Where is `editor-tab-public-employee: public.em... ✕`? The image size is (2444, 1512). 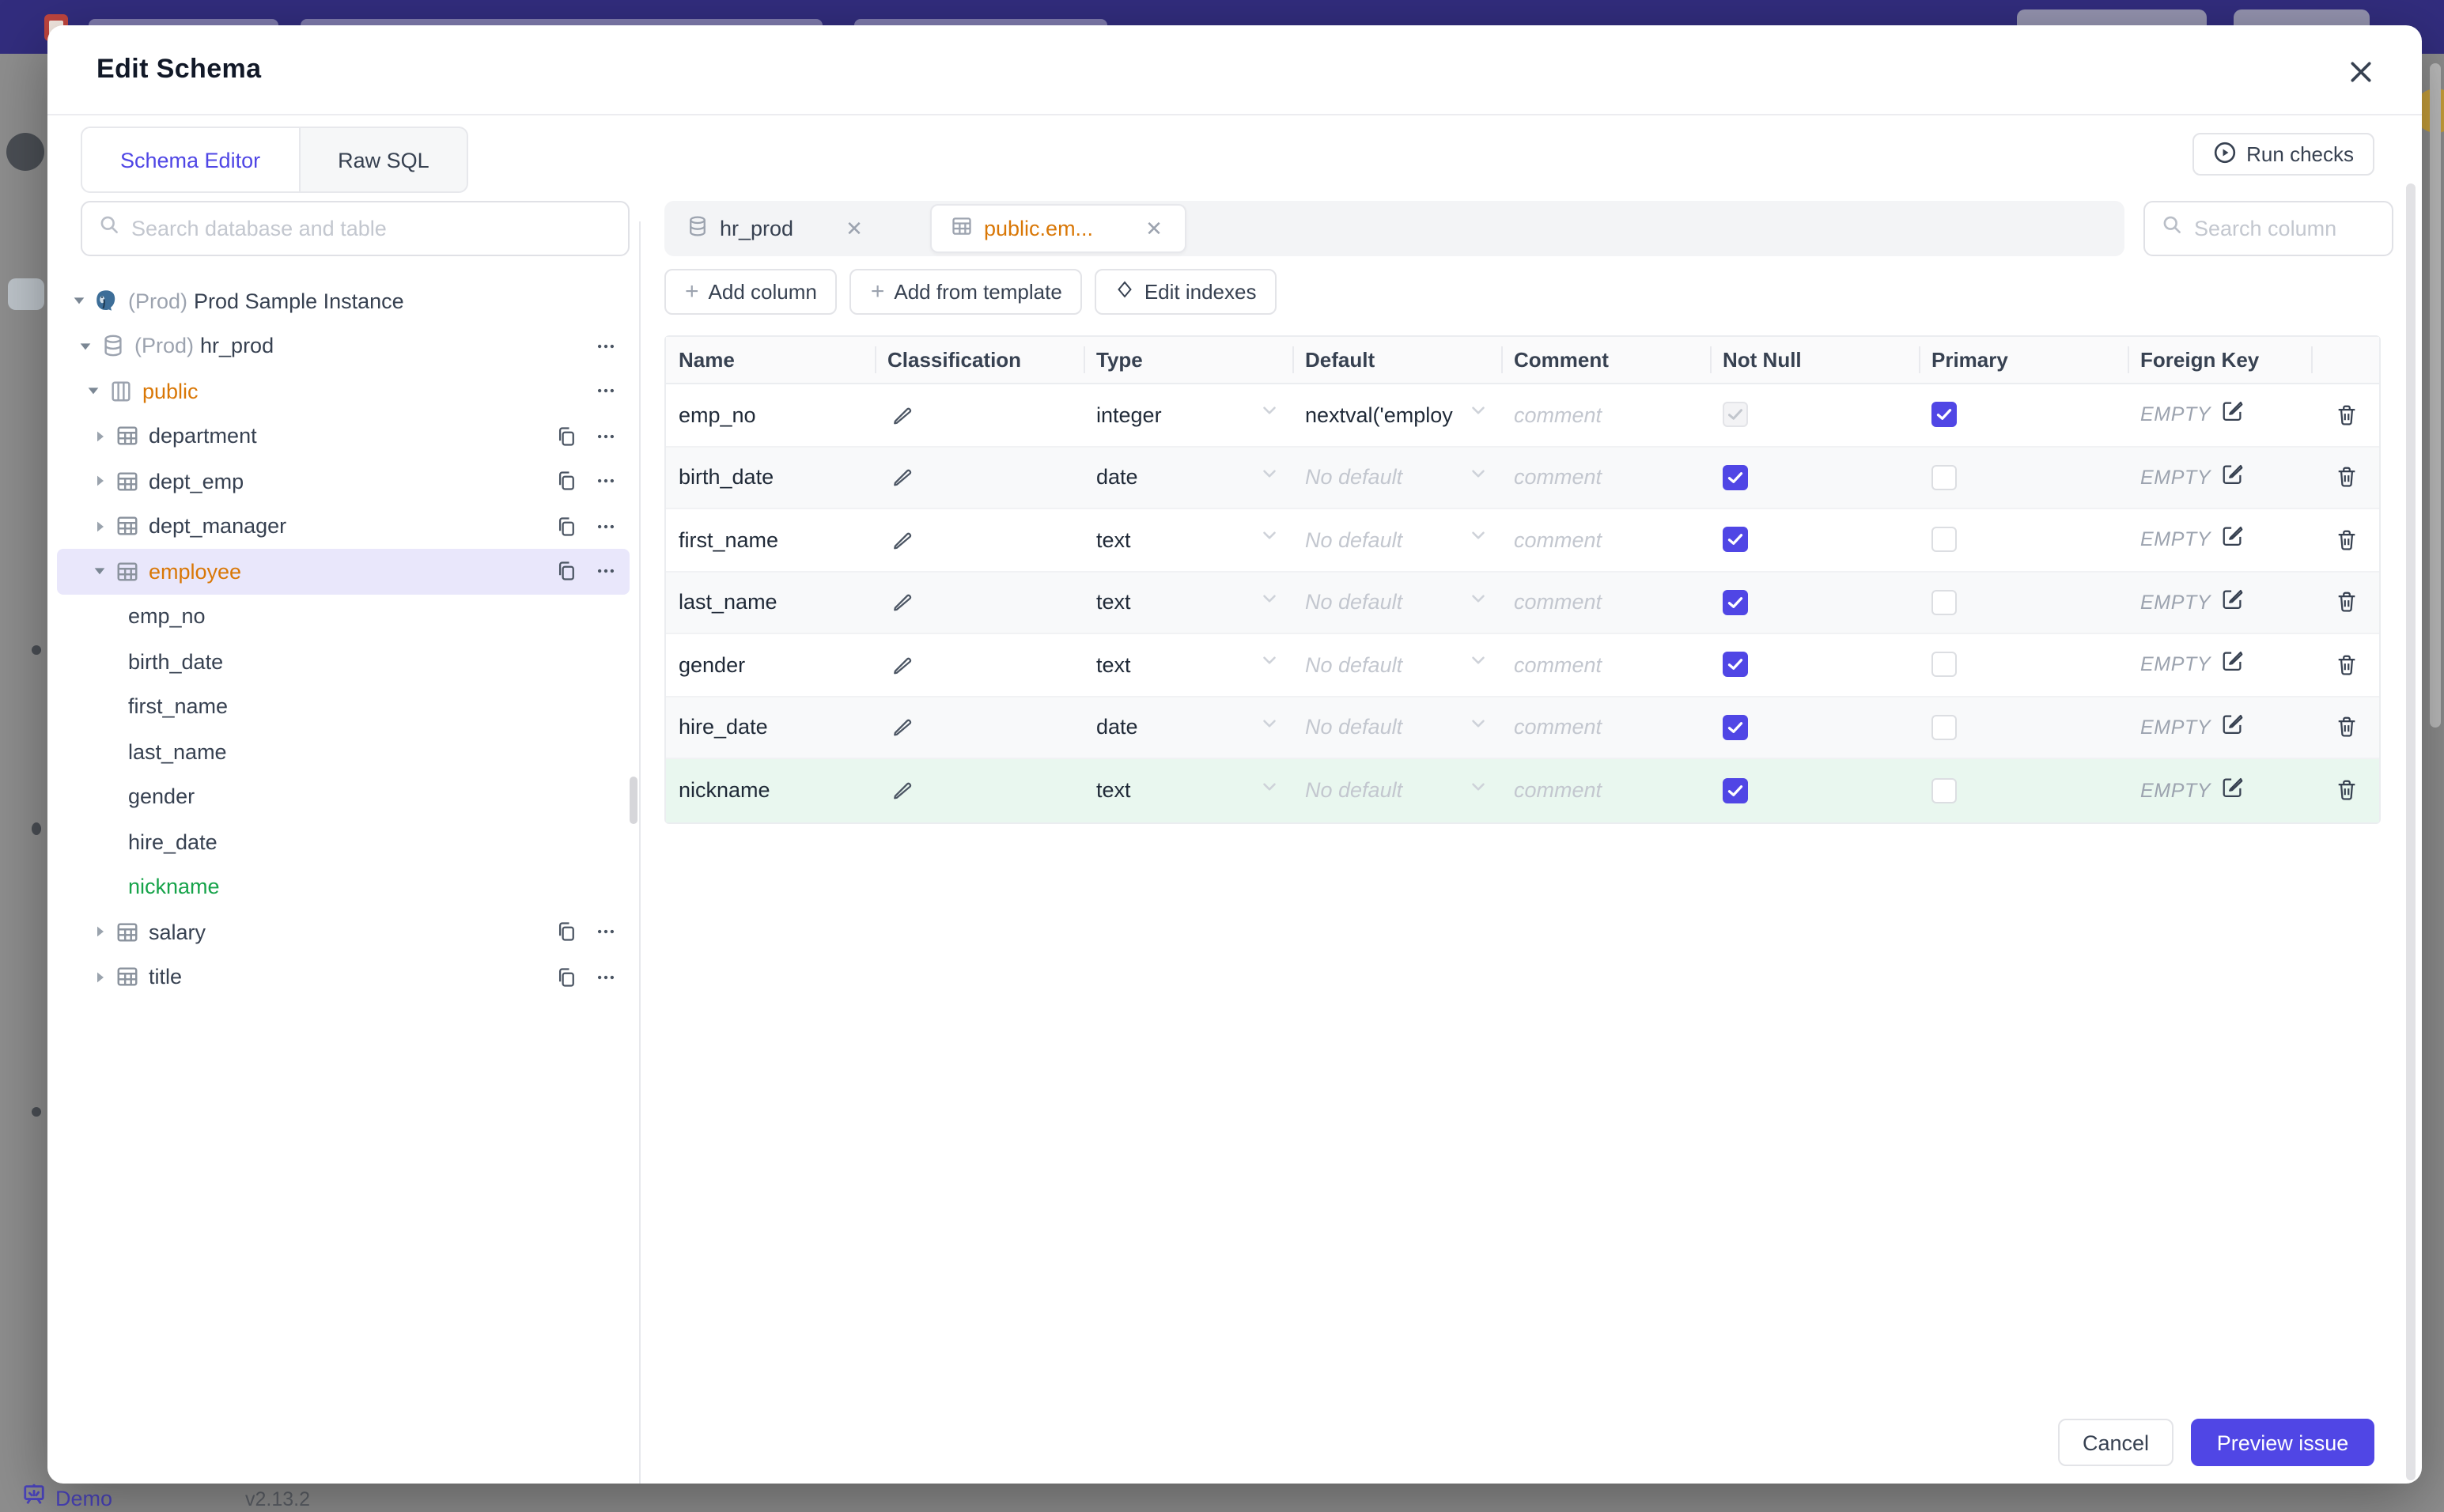 editor-tab-public-employee: public.em... ✕ is located at coordinates (1058, 229).